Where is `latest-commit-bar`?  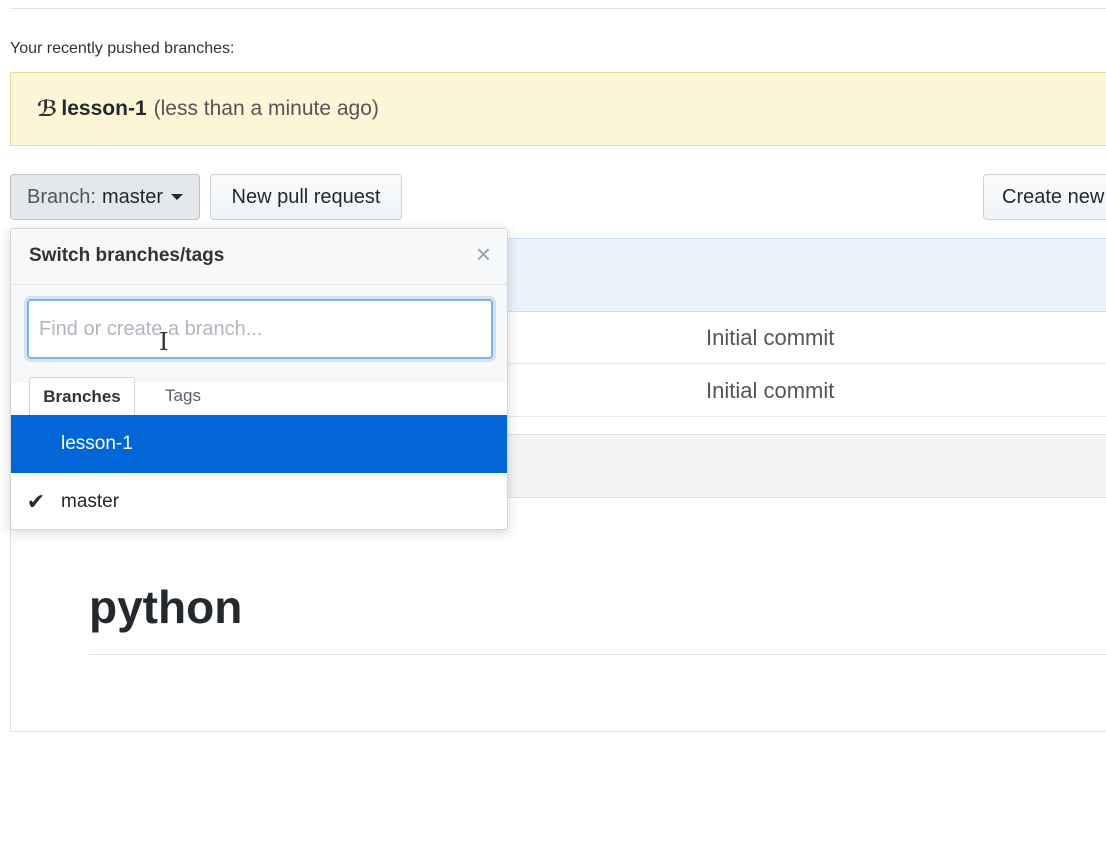
latest-commit-bar is located at coordinates (793, 275).